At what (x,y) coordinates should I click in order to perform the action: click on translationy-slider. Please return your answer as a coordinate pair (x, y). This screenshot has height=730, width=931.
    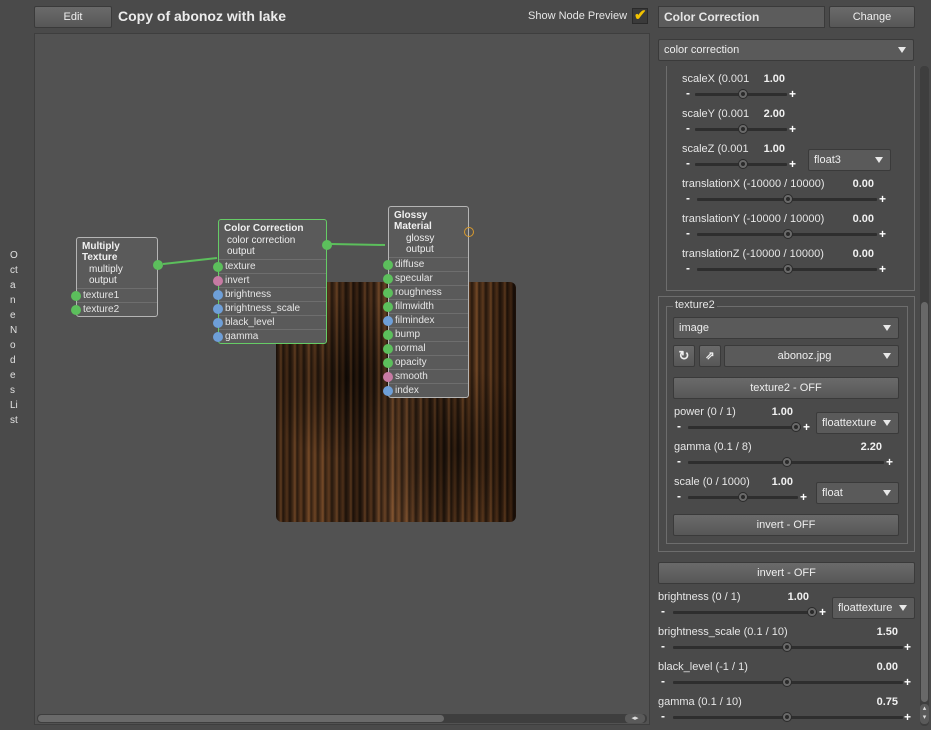
    Looking at the image, I should click on (787, 234).